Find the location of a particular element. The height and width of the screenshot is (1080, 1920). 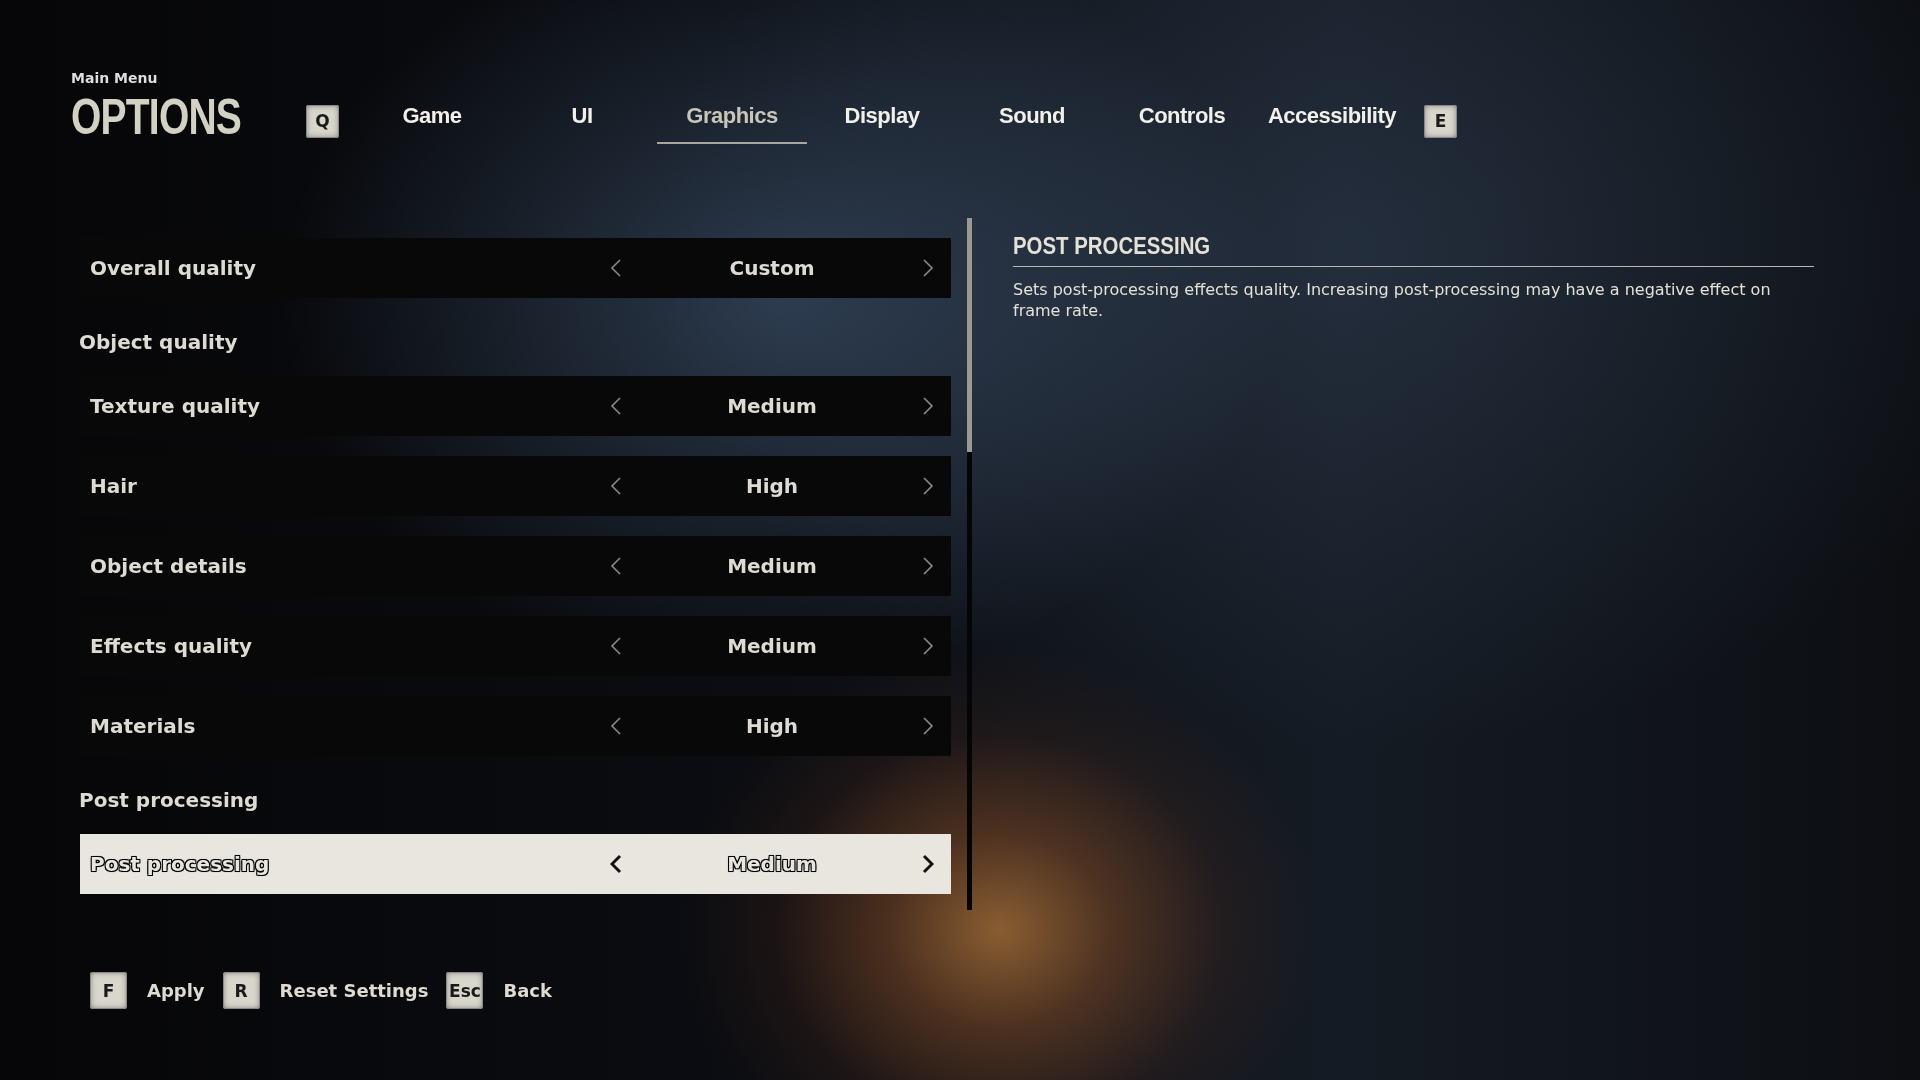

key-hint: Esc is located at coordinates (465, 990).